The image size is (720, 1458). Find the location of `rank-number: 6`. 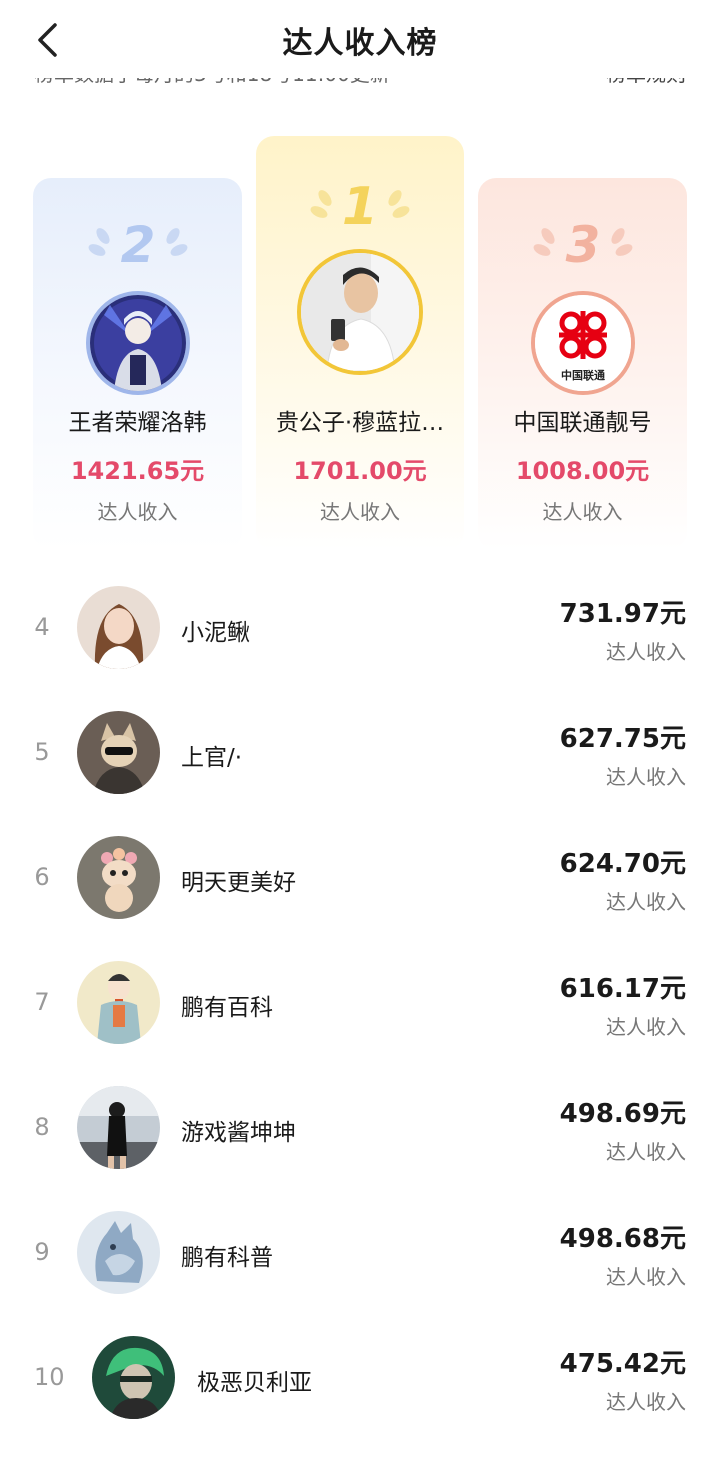

rank-number: 6 is located at coordinates (42, 877).